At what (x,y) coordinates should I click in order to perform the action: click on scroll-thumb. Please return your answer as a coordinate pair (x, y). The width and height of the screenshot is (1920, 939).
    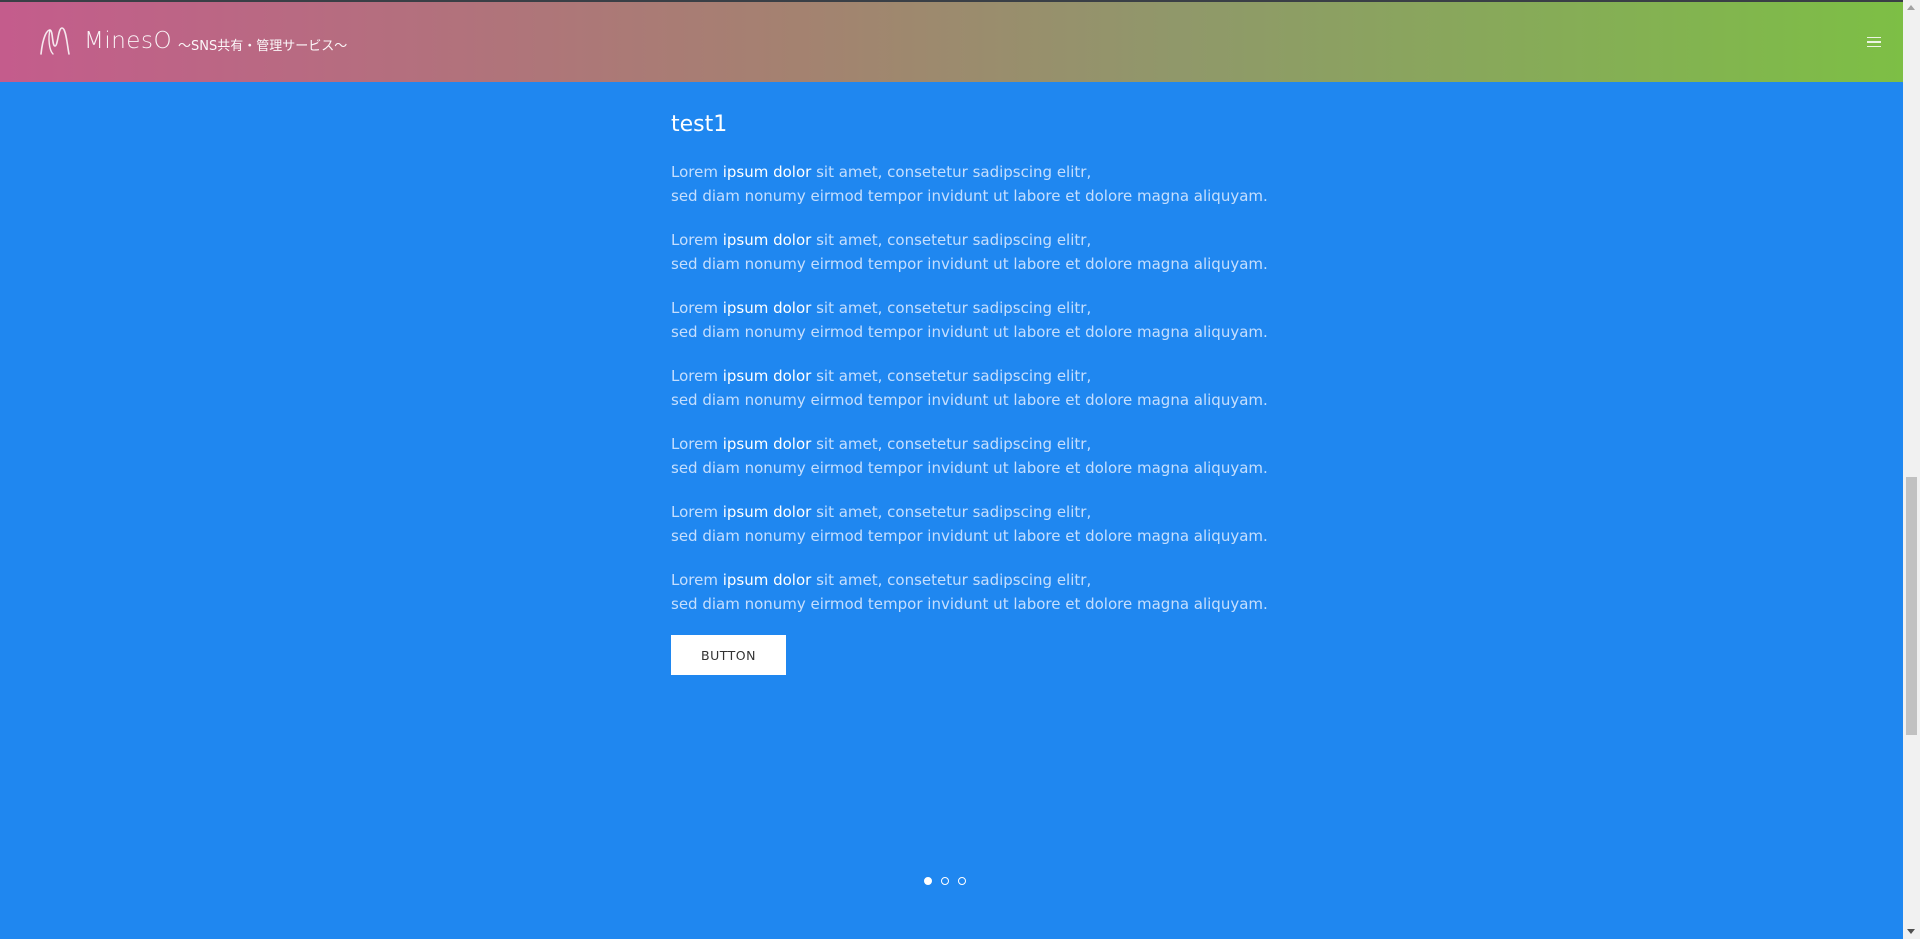
    Looking at the image, I should click on (1911, 606).